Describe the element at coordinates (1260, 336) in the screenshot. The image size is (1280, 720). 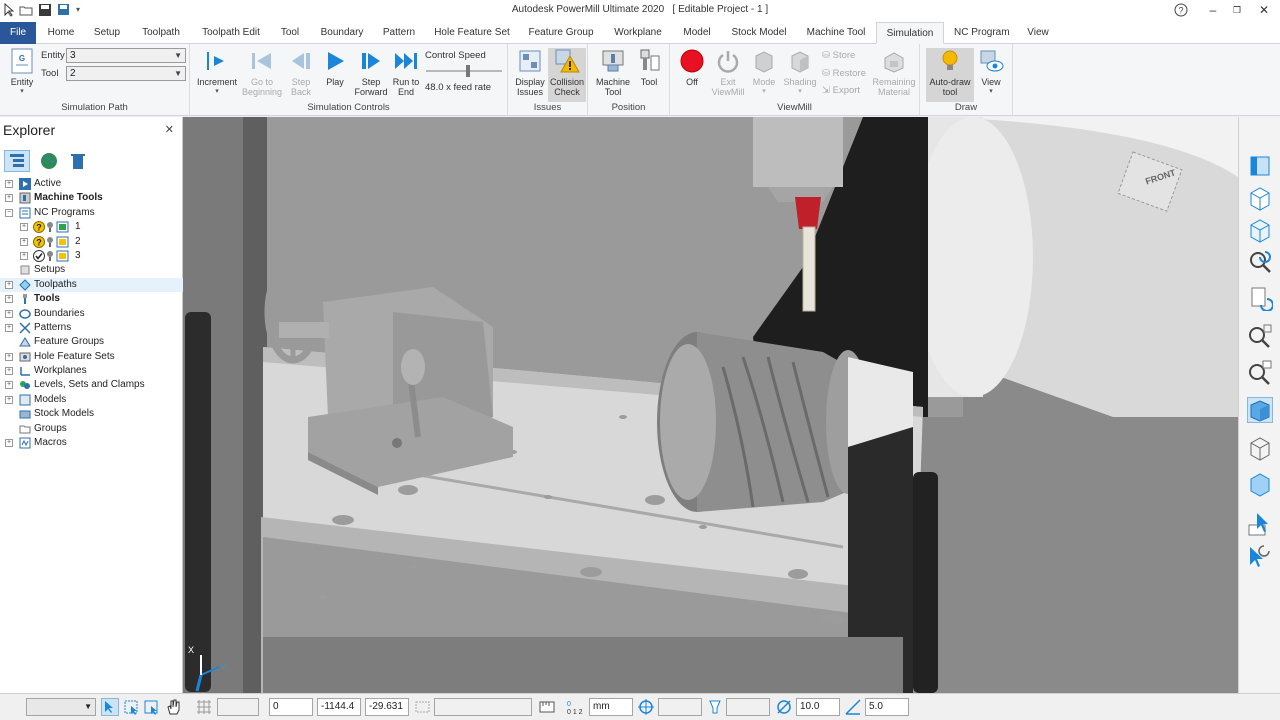
I see `zoom-to-fit-icon` at that location.